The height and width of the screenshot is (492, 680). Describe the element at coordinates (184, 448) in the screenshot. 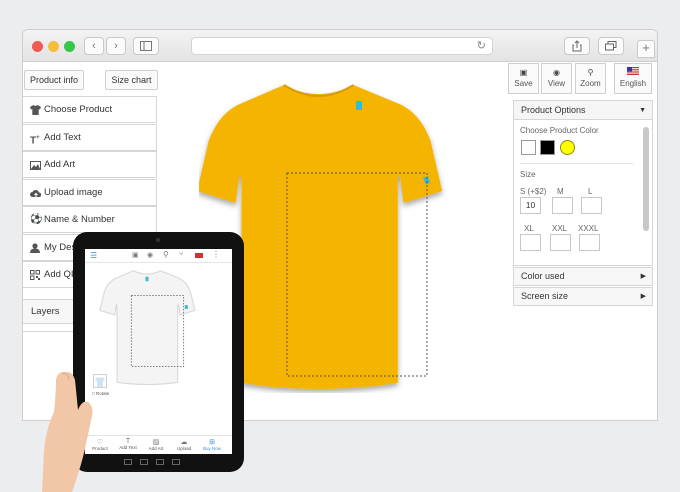

I see `nav-label: Upload` at that location.